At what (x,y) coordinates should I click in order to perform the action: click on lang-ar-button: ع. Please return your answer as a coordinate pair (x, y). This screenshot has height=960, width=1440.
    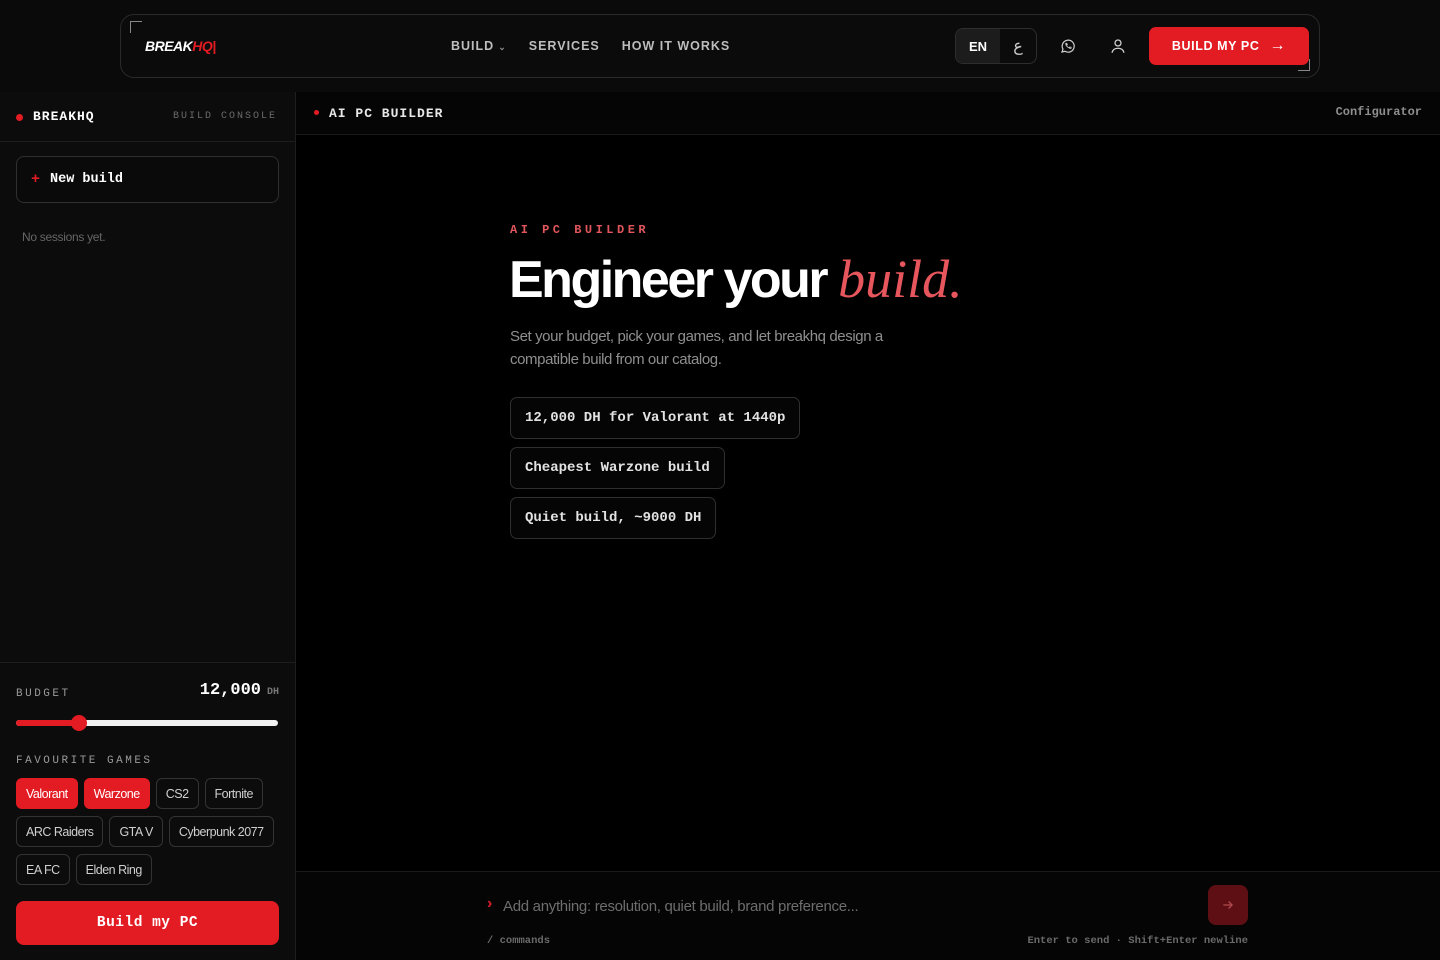
    Looking at the image, I should click on (1018, 46).